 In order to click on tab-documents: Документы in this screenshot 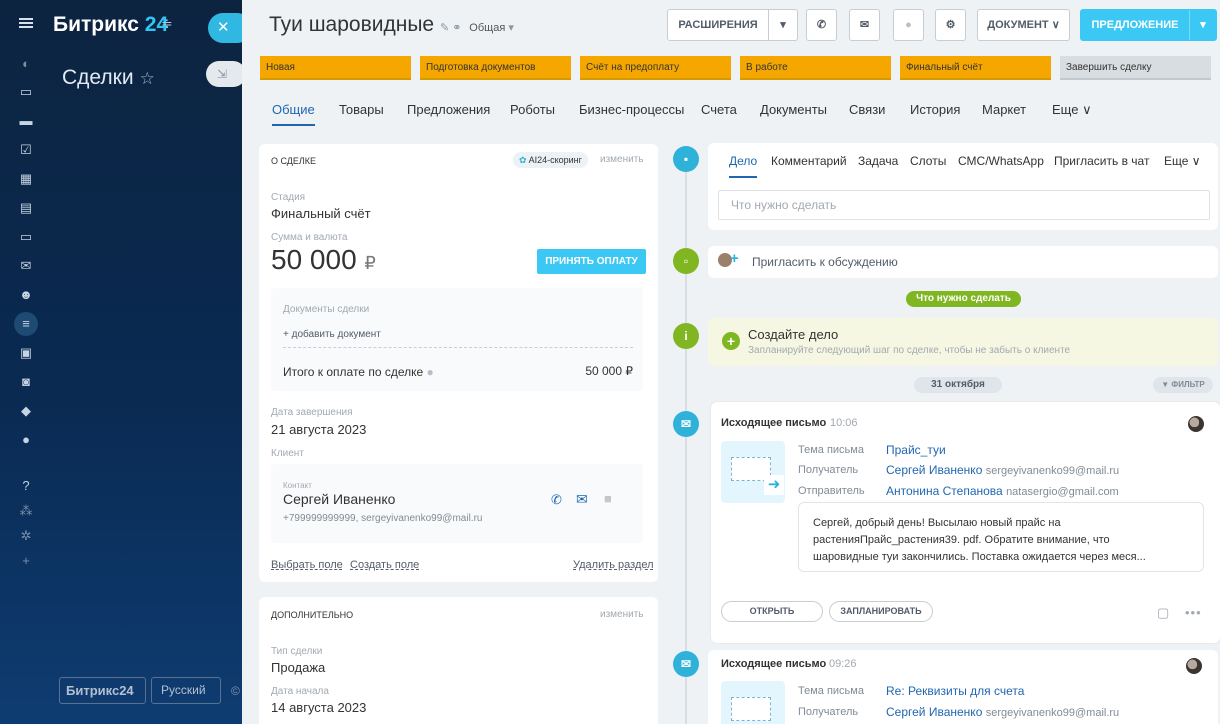, I will do `click(793, 109)`.